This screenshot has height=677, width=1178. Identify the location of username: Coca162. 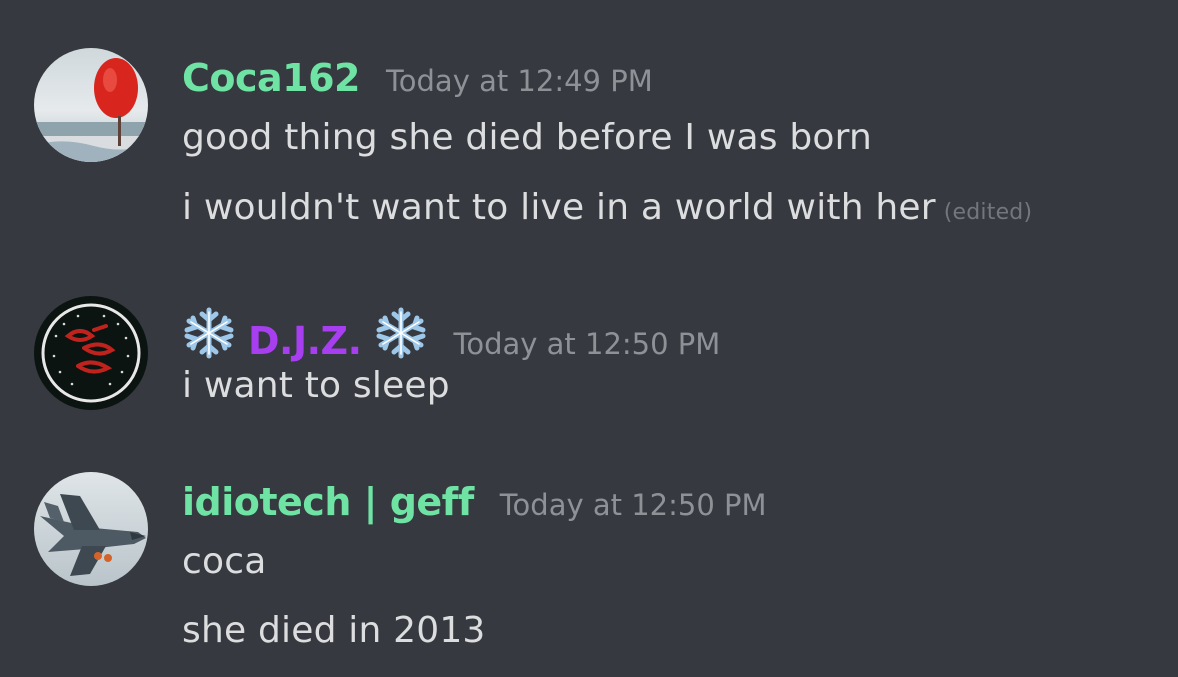
(271, 78).